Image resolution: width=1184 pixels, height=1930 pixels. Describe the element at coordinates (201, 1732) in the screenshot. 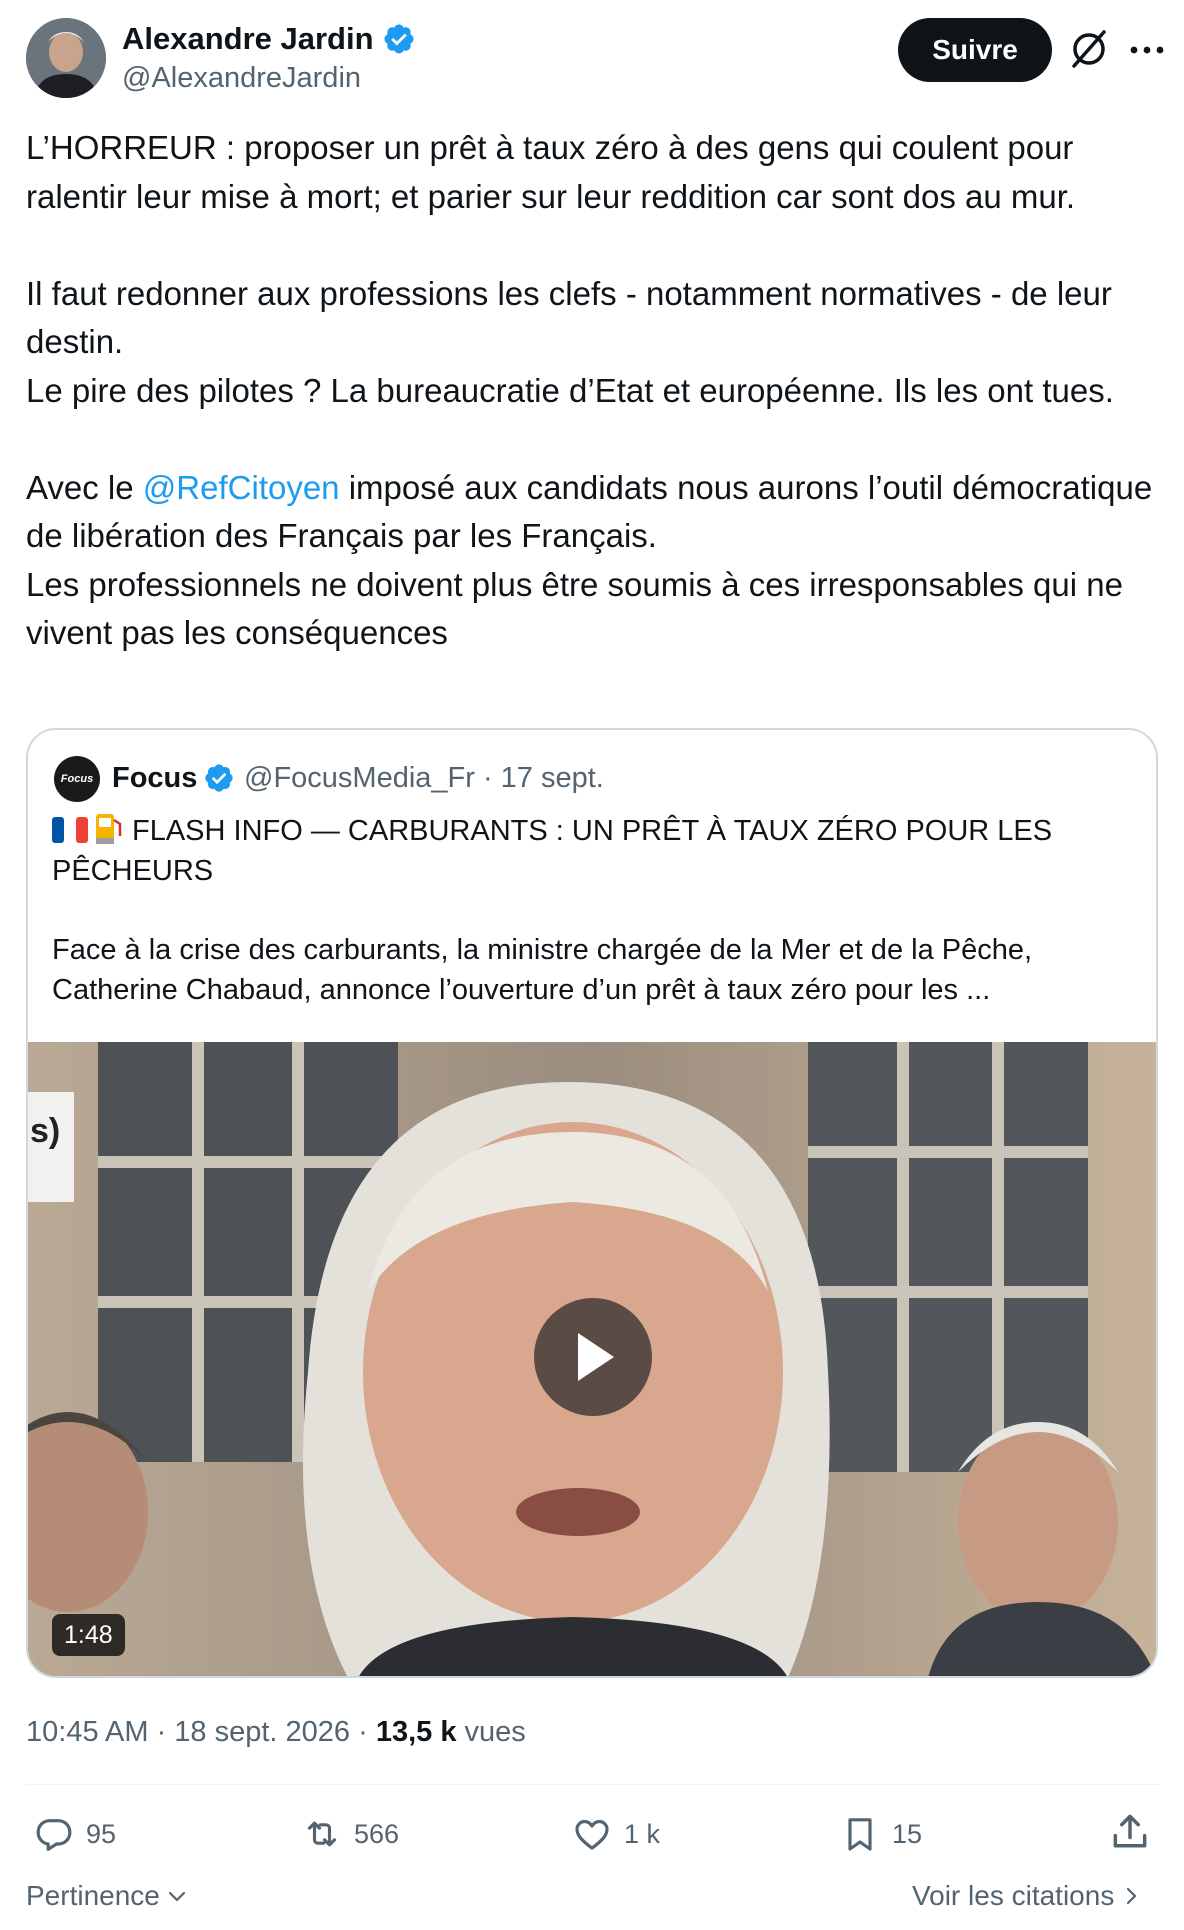

I see `tweet-timestamp: 10:45 AM · 18 sept. 2026 ·` at that location.